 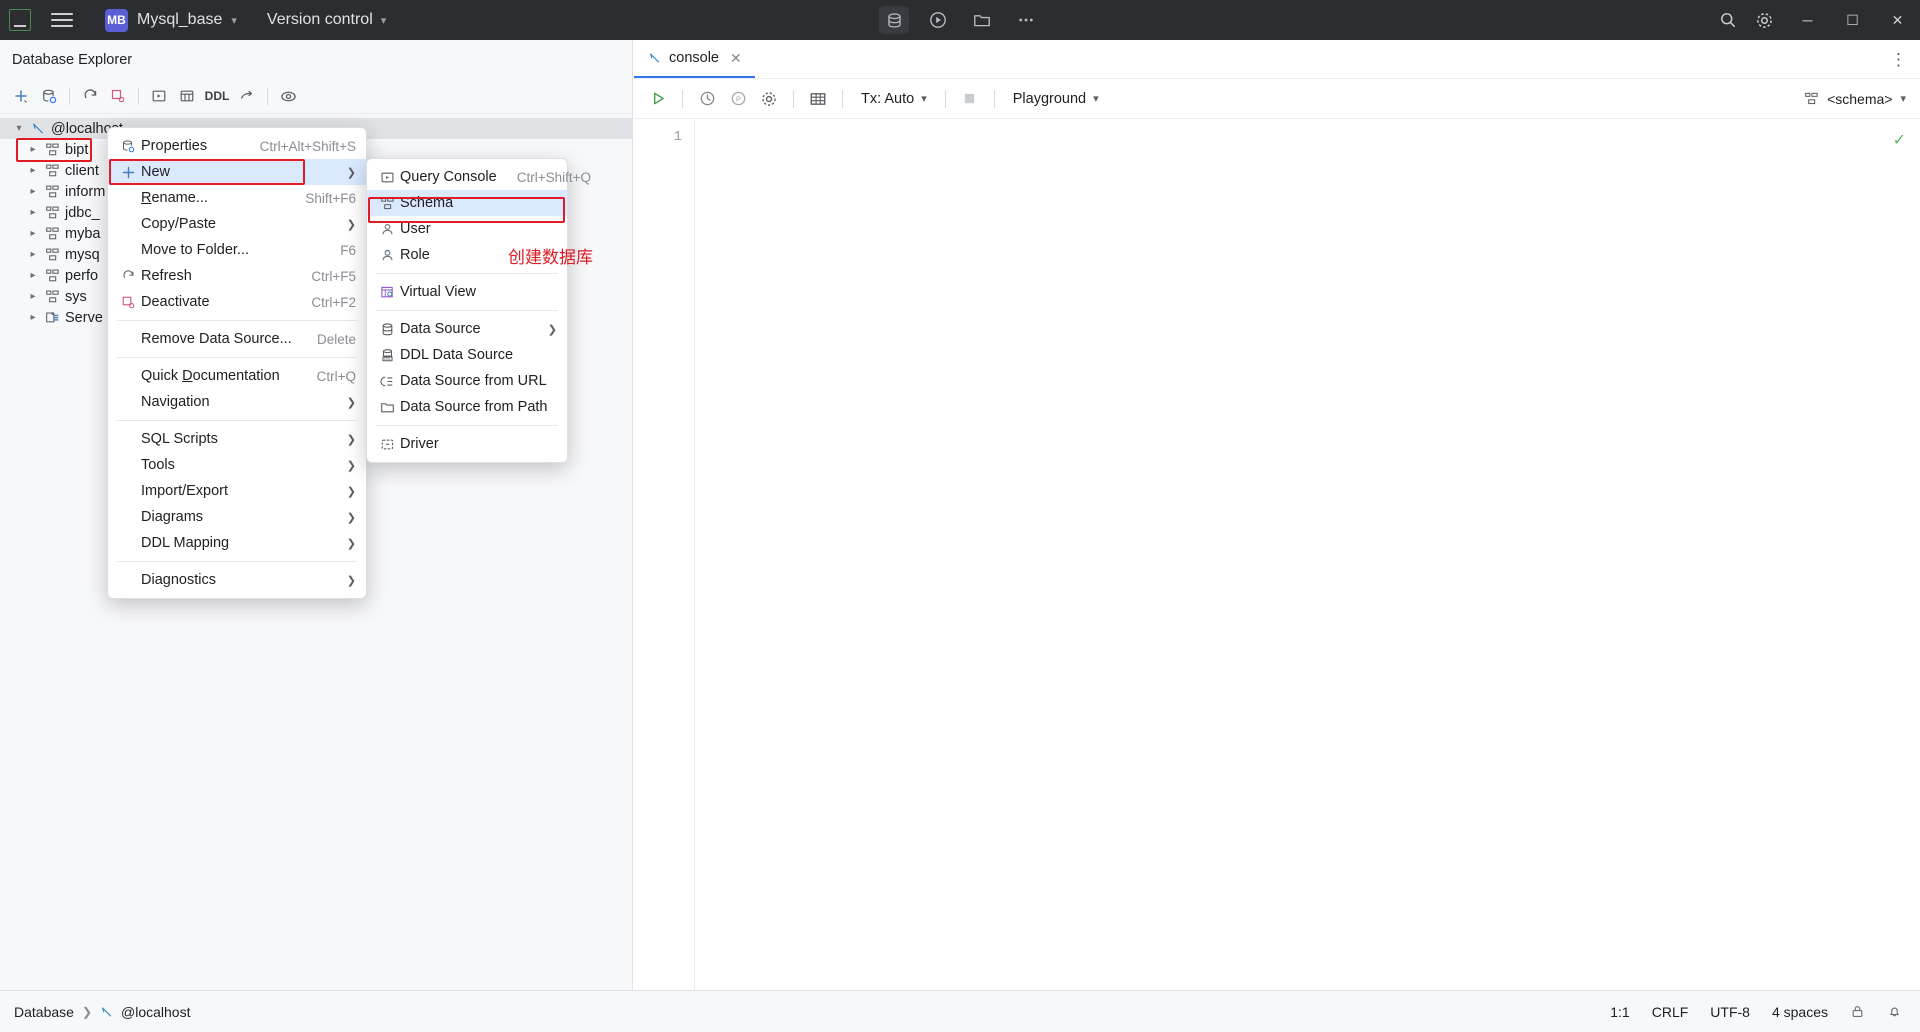 What do you see at coordinates (960, 20) in the screenshot?
I see `title-bar: MB Mysql_base ▾ Version control ▾ ─ ☐ ✕` at bounding box center [960, 20].